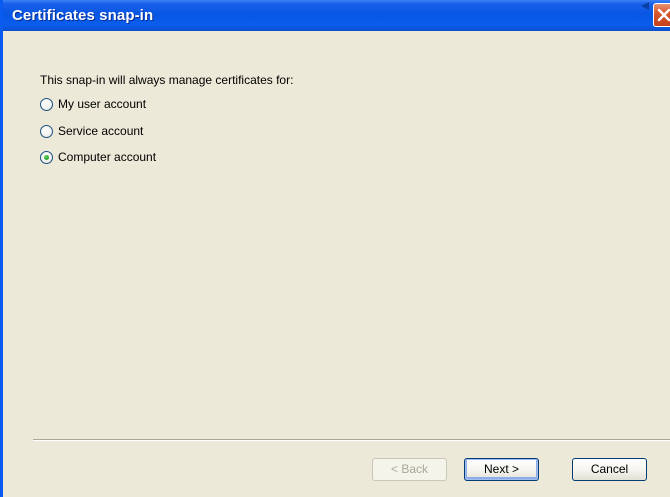 This screenshot has width=670, height=497. I want to click on radio-my-user-account: My user account, so click(93, 104).